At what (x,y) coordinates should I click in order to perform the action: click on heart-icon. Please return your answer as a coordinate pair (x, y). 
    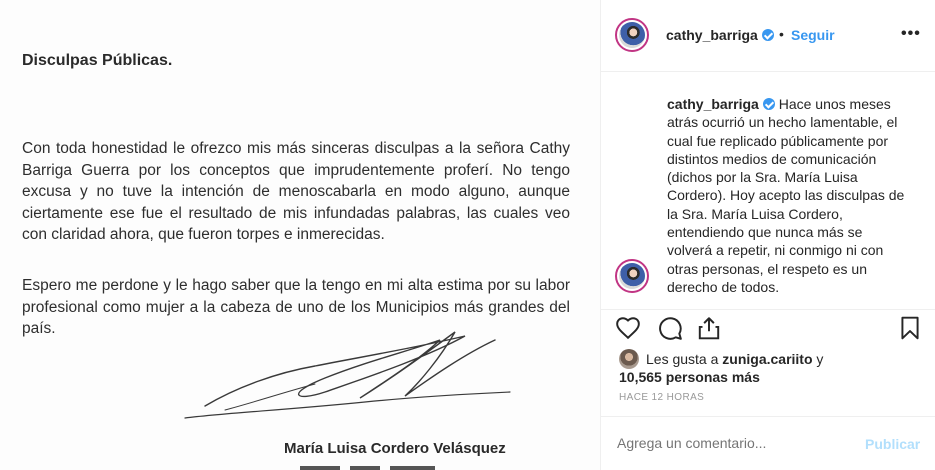
    Looking at the image, I should click on (628, 328).